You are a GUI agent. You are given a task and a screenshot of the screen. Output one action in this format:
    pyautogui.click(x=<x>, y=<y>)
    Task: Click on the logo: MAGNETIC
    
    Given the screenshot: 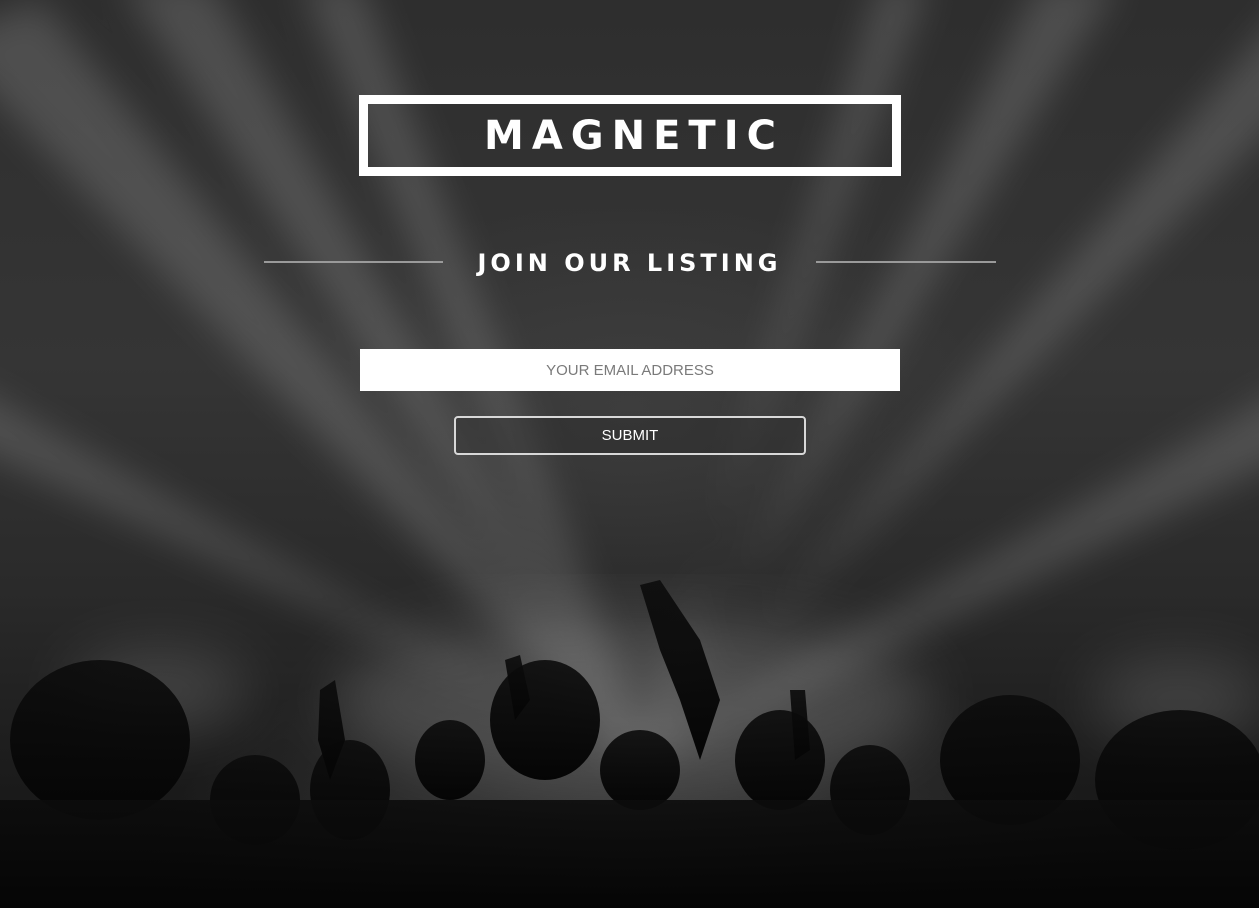 What is the action you would take?
    pyautogui.click(x=630, y=135)
    